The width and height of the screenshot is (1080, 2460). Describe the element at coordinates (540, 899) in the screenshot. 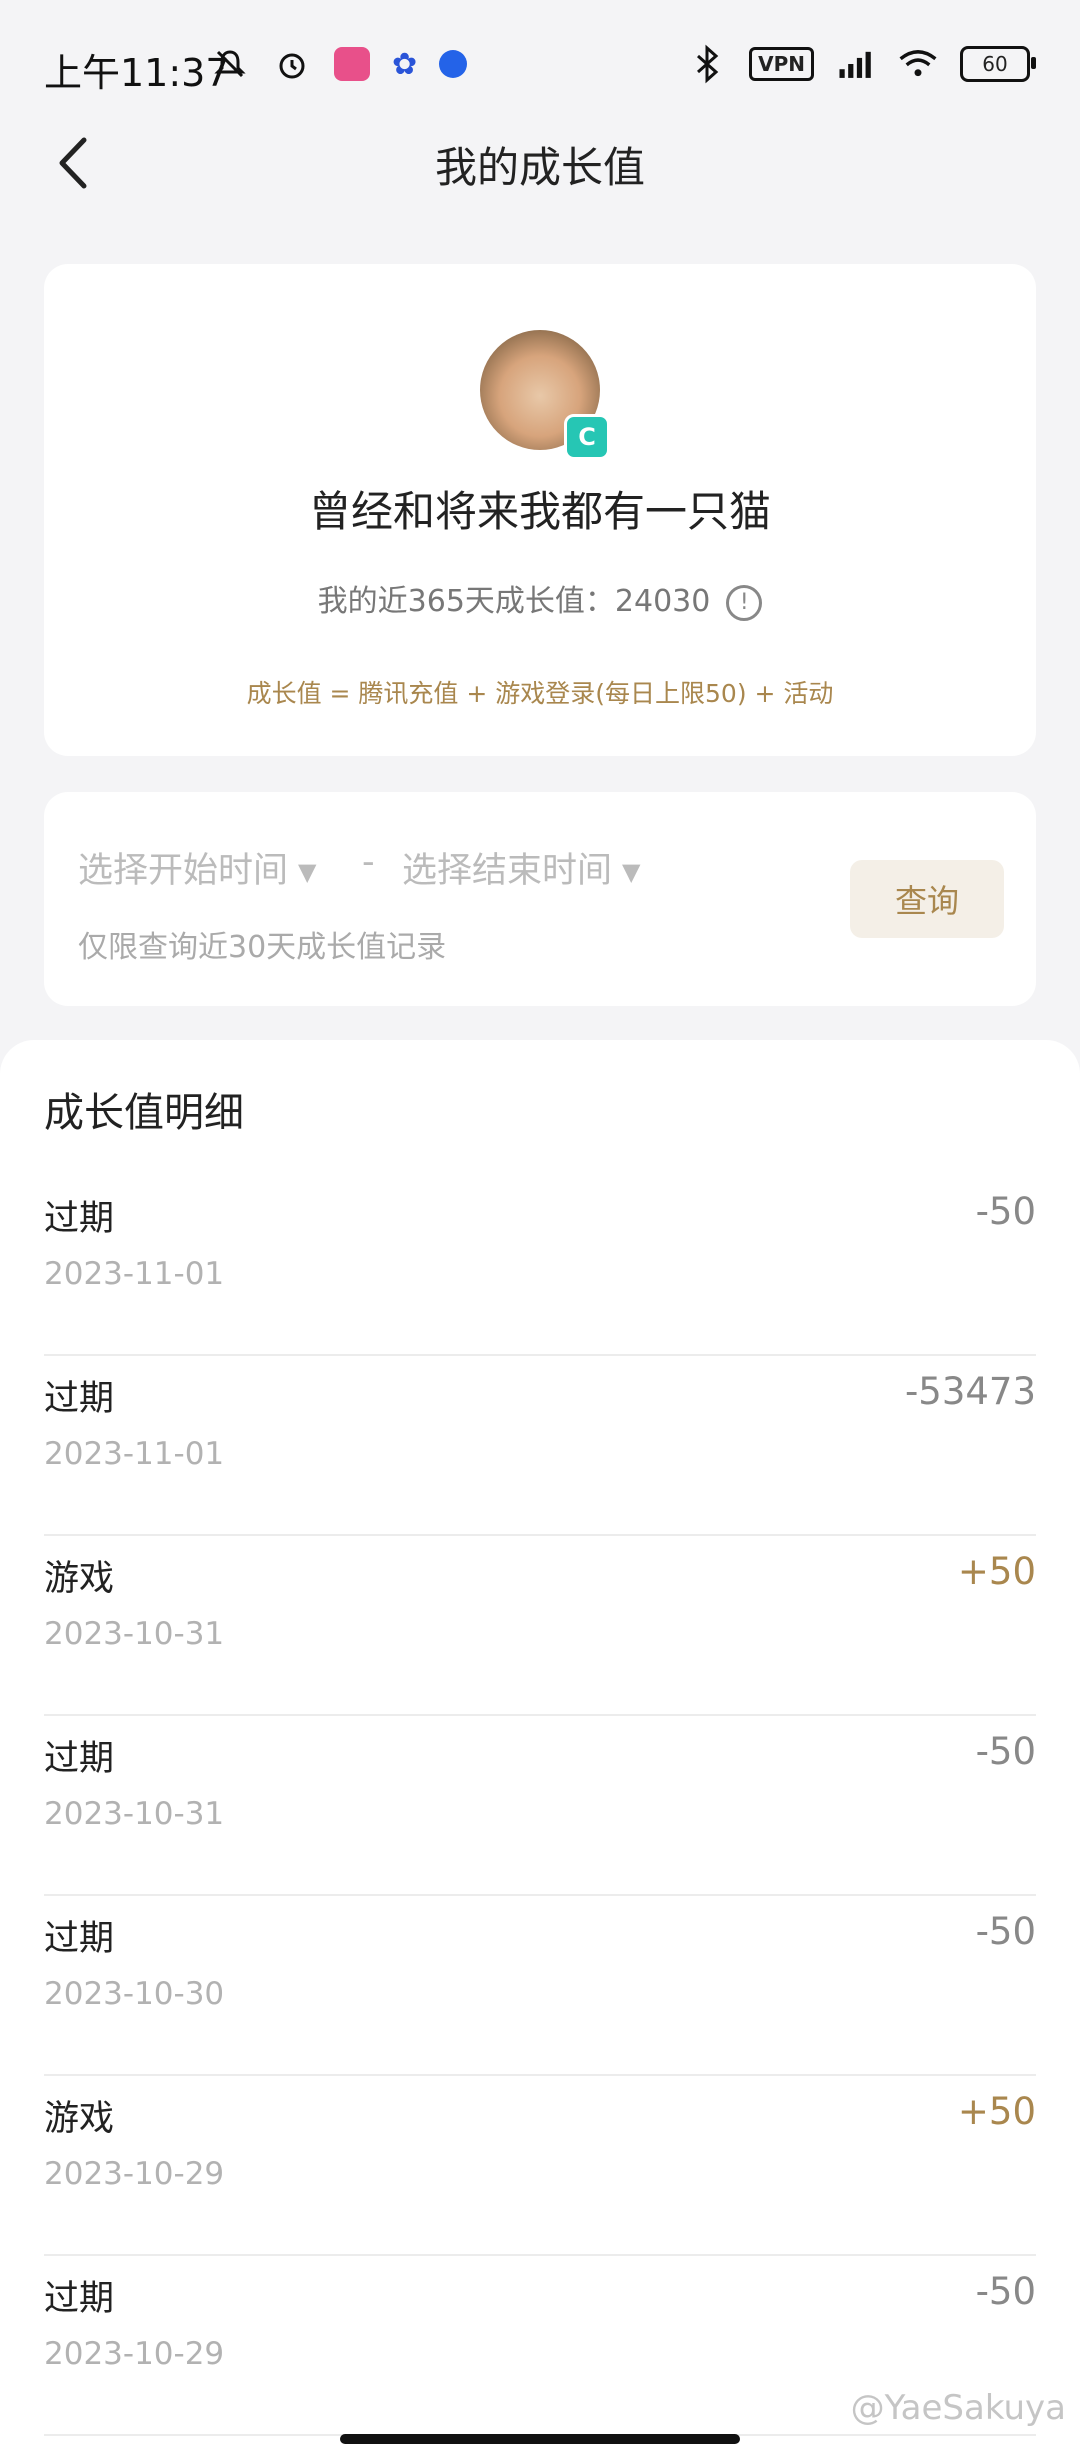

I see `query-card: 选择开始时间 ▼ - 选择结束时间 ▼ 仅限查询近30天成长值记录 查询` at that location.